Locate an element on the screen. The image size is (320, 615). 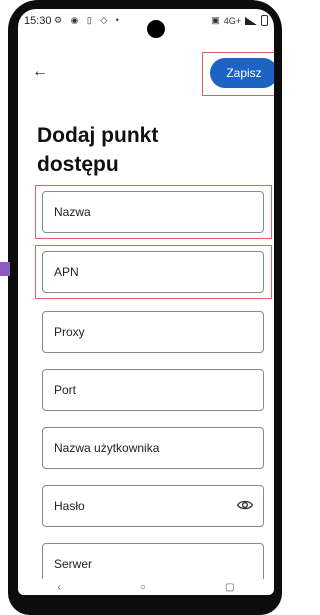
apn-field: APN is located at coordinates (153, 272).